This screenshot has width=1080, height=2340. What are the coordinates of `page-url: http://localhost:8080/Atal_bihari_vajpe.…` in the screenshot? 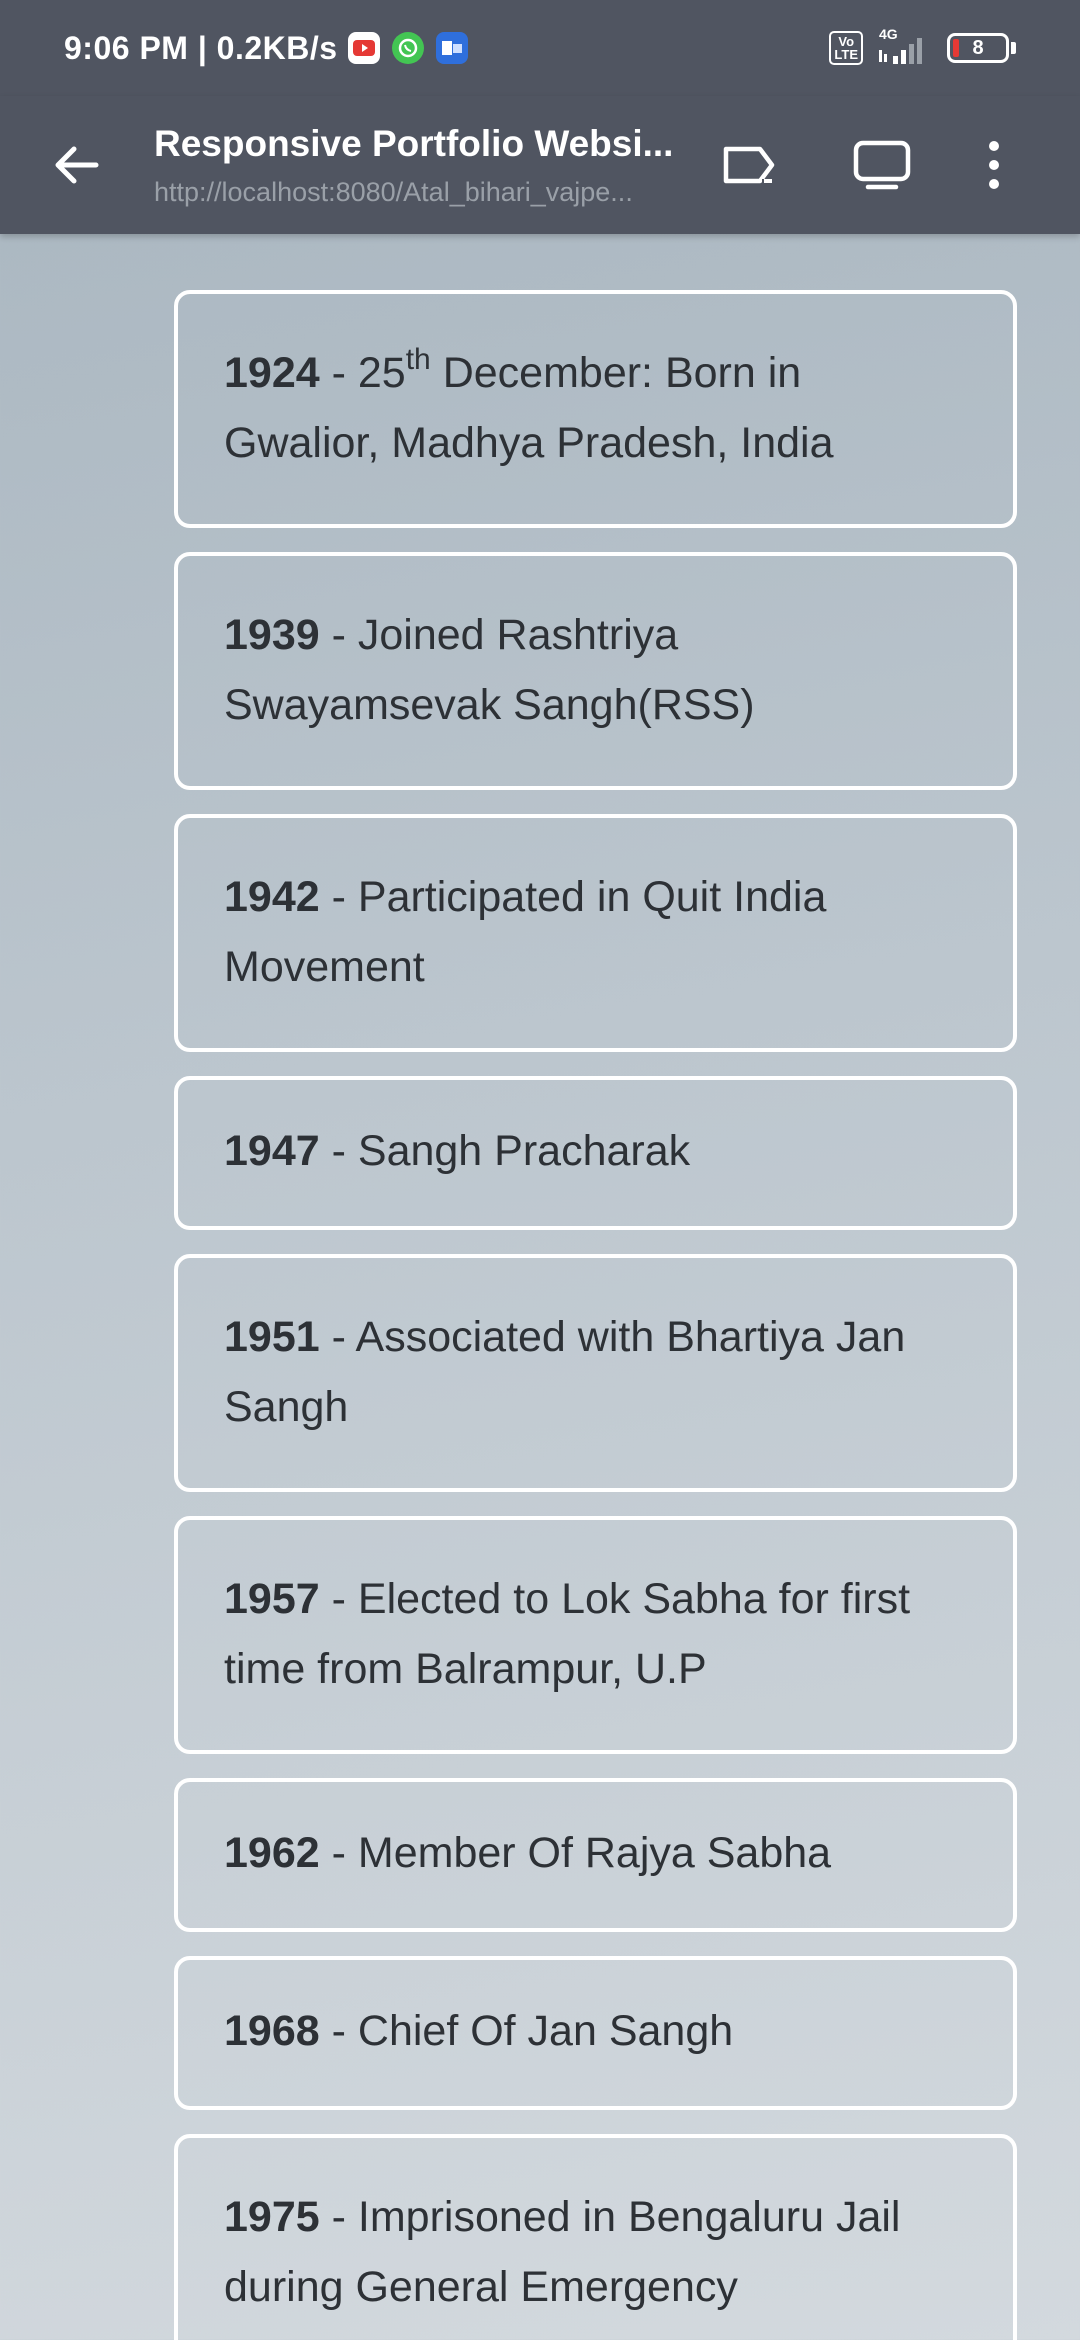 It's located at (393, 191).